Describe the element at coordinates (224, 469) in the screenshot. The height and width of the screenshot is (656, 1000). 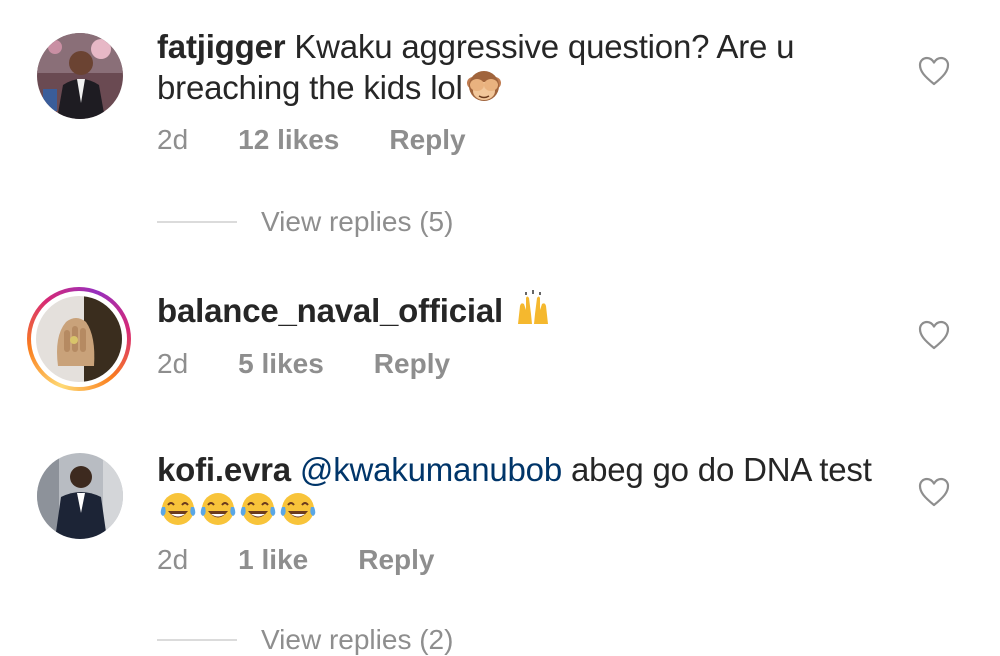
I see `username: kofi.evra` at that location.